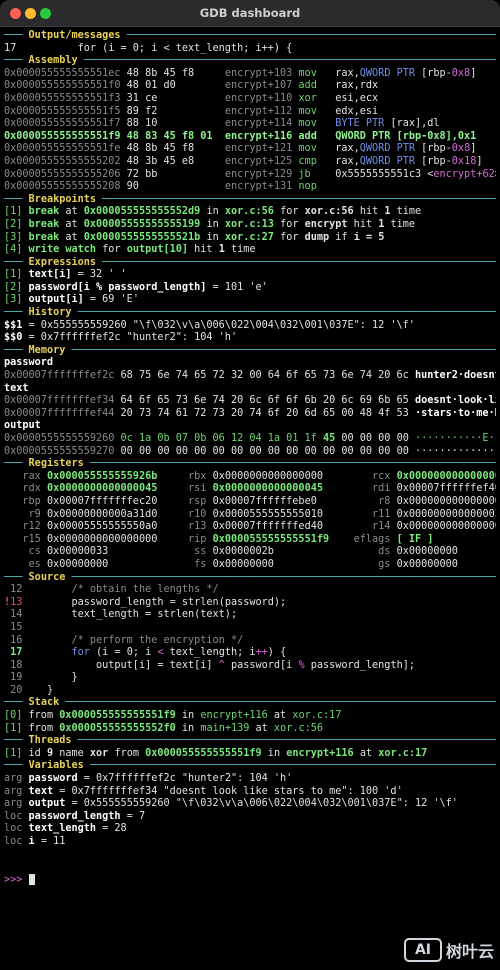 The image size is (500, 970). Describe the element at coordinates (250, 275) in the screenshot. I see `expression-row: [1] text[i] = 32 ' '` at that location.